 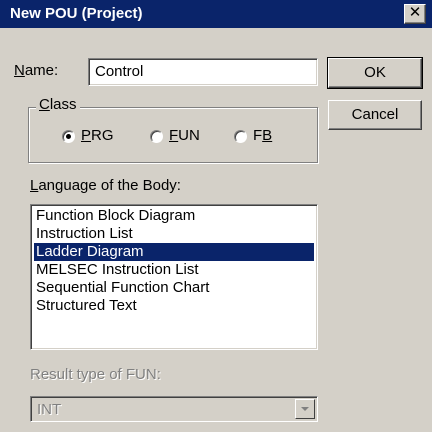 What do you see at coordinates (305, 409) in the screenshot?
I see `chevron-down-icon` at bounding box center [305, 409].